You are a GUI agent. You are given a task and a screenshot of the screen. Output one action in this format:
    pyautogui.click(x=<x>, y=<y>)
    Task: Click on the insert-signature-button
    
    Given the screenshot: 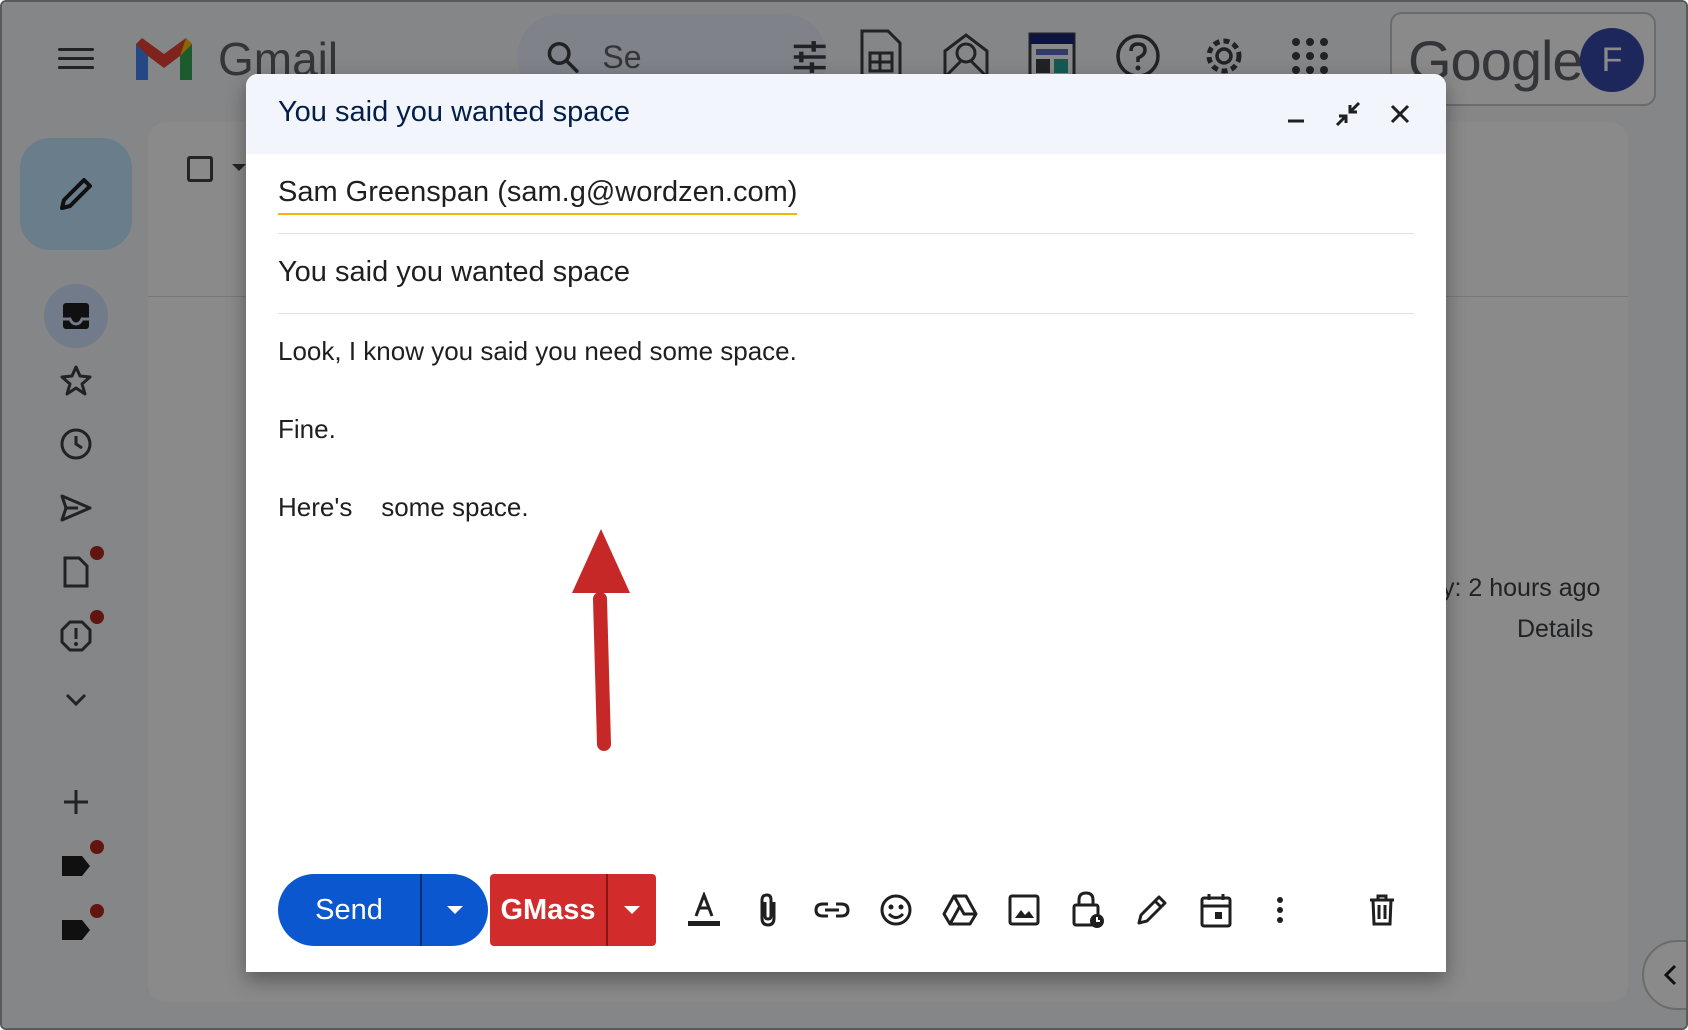 What is the action you would take?
    pyautogui.click(x=1152, y=910)
    